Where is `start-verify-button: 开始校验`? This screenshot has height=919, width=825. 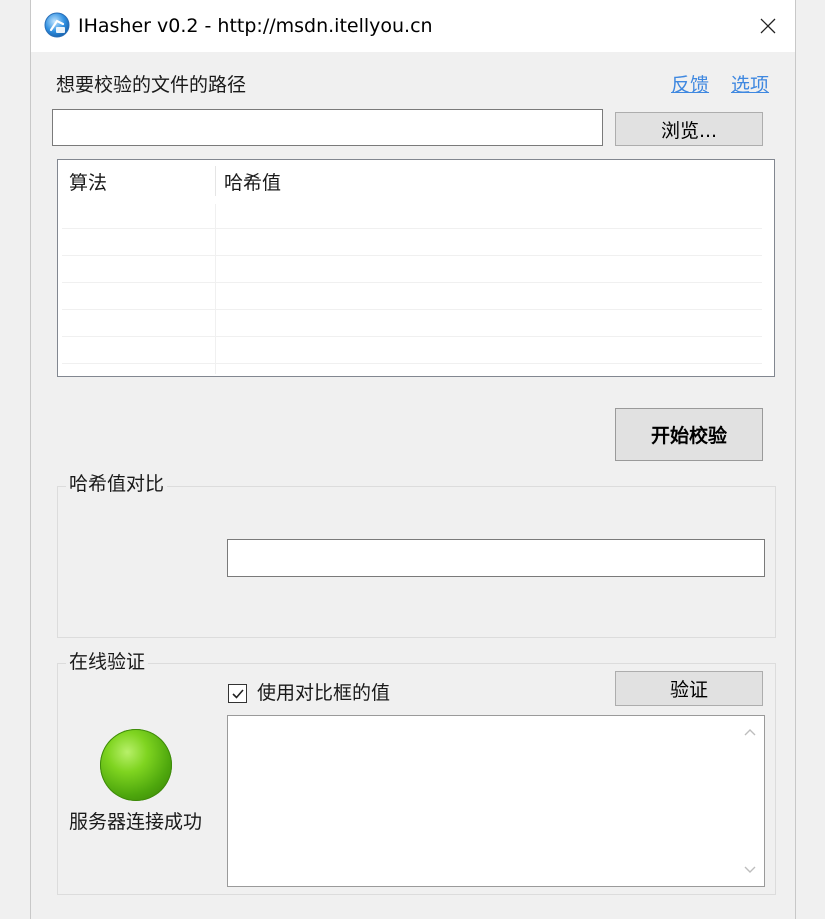 start-verify-button: 开始校验 is located at coordinates (689, 434).